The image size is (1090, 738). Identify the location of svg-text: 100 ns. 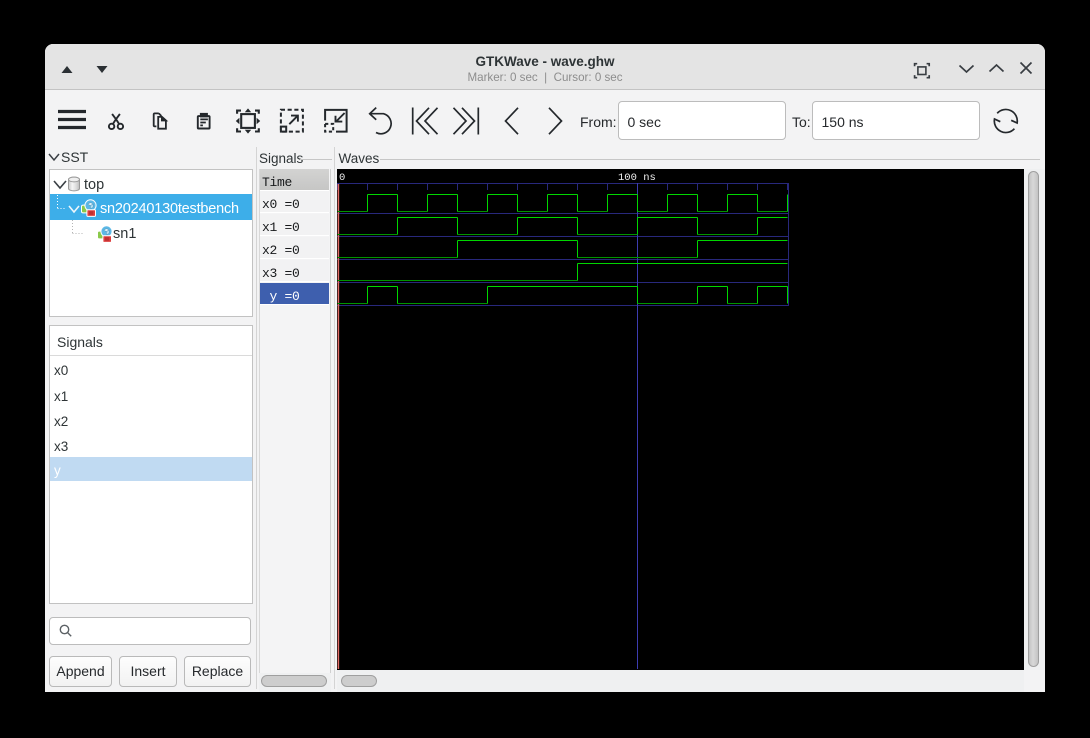
(637, 178).